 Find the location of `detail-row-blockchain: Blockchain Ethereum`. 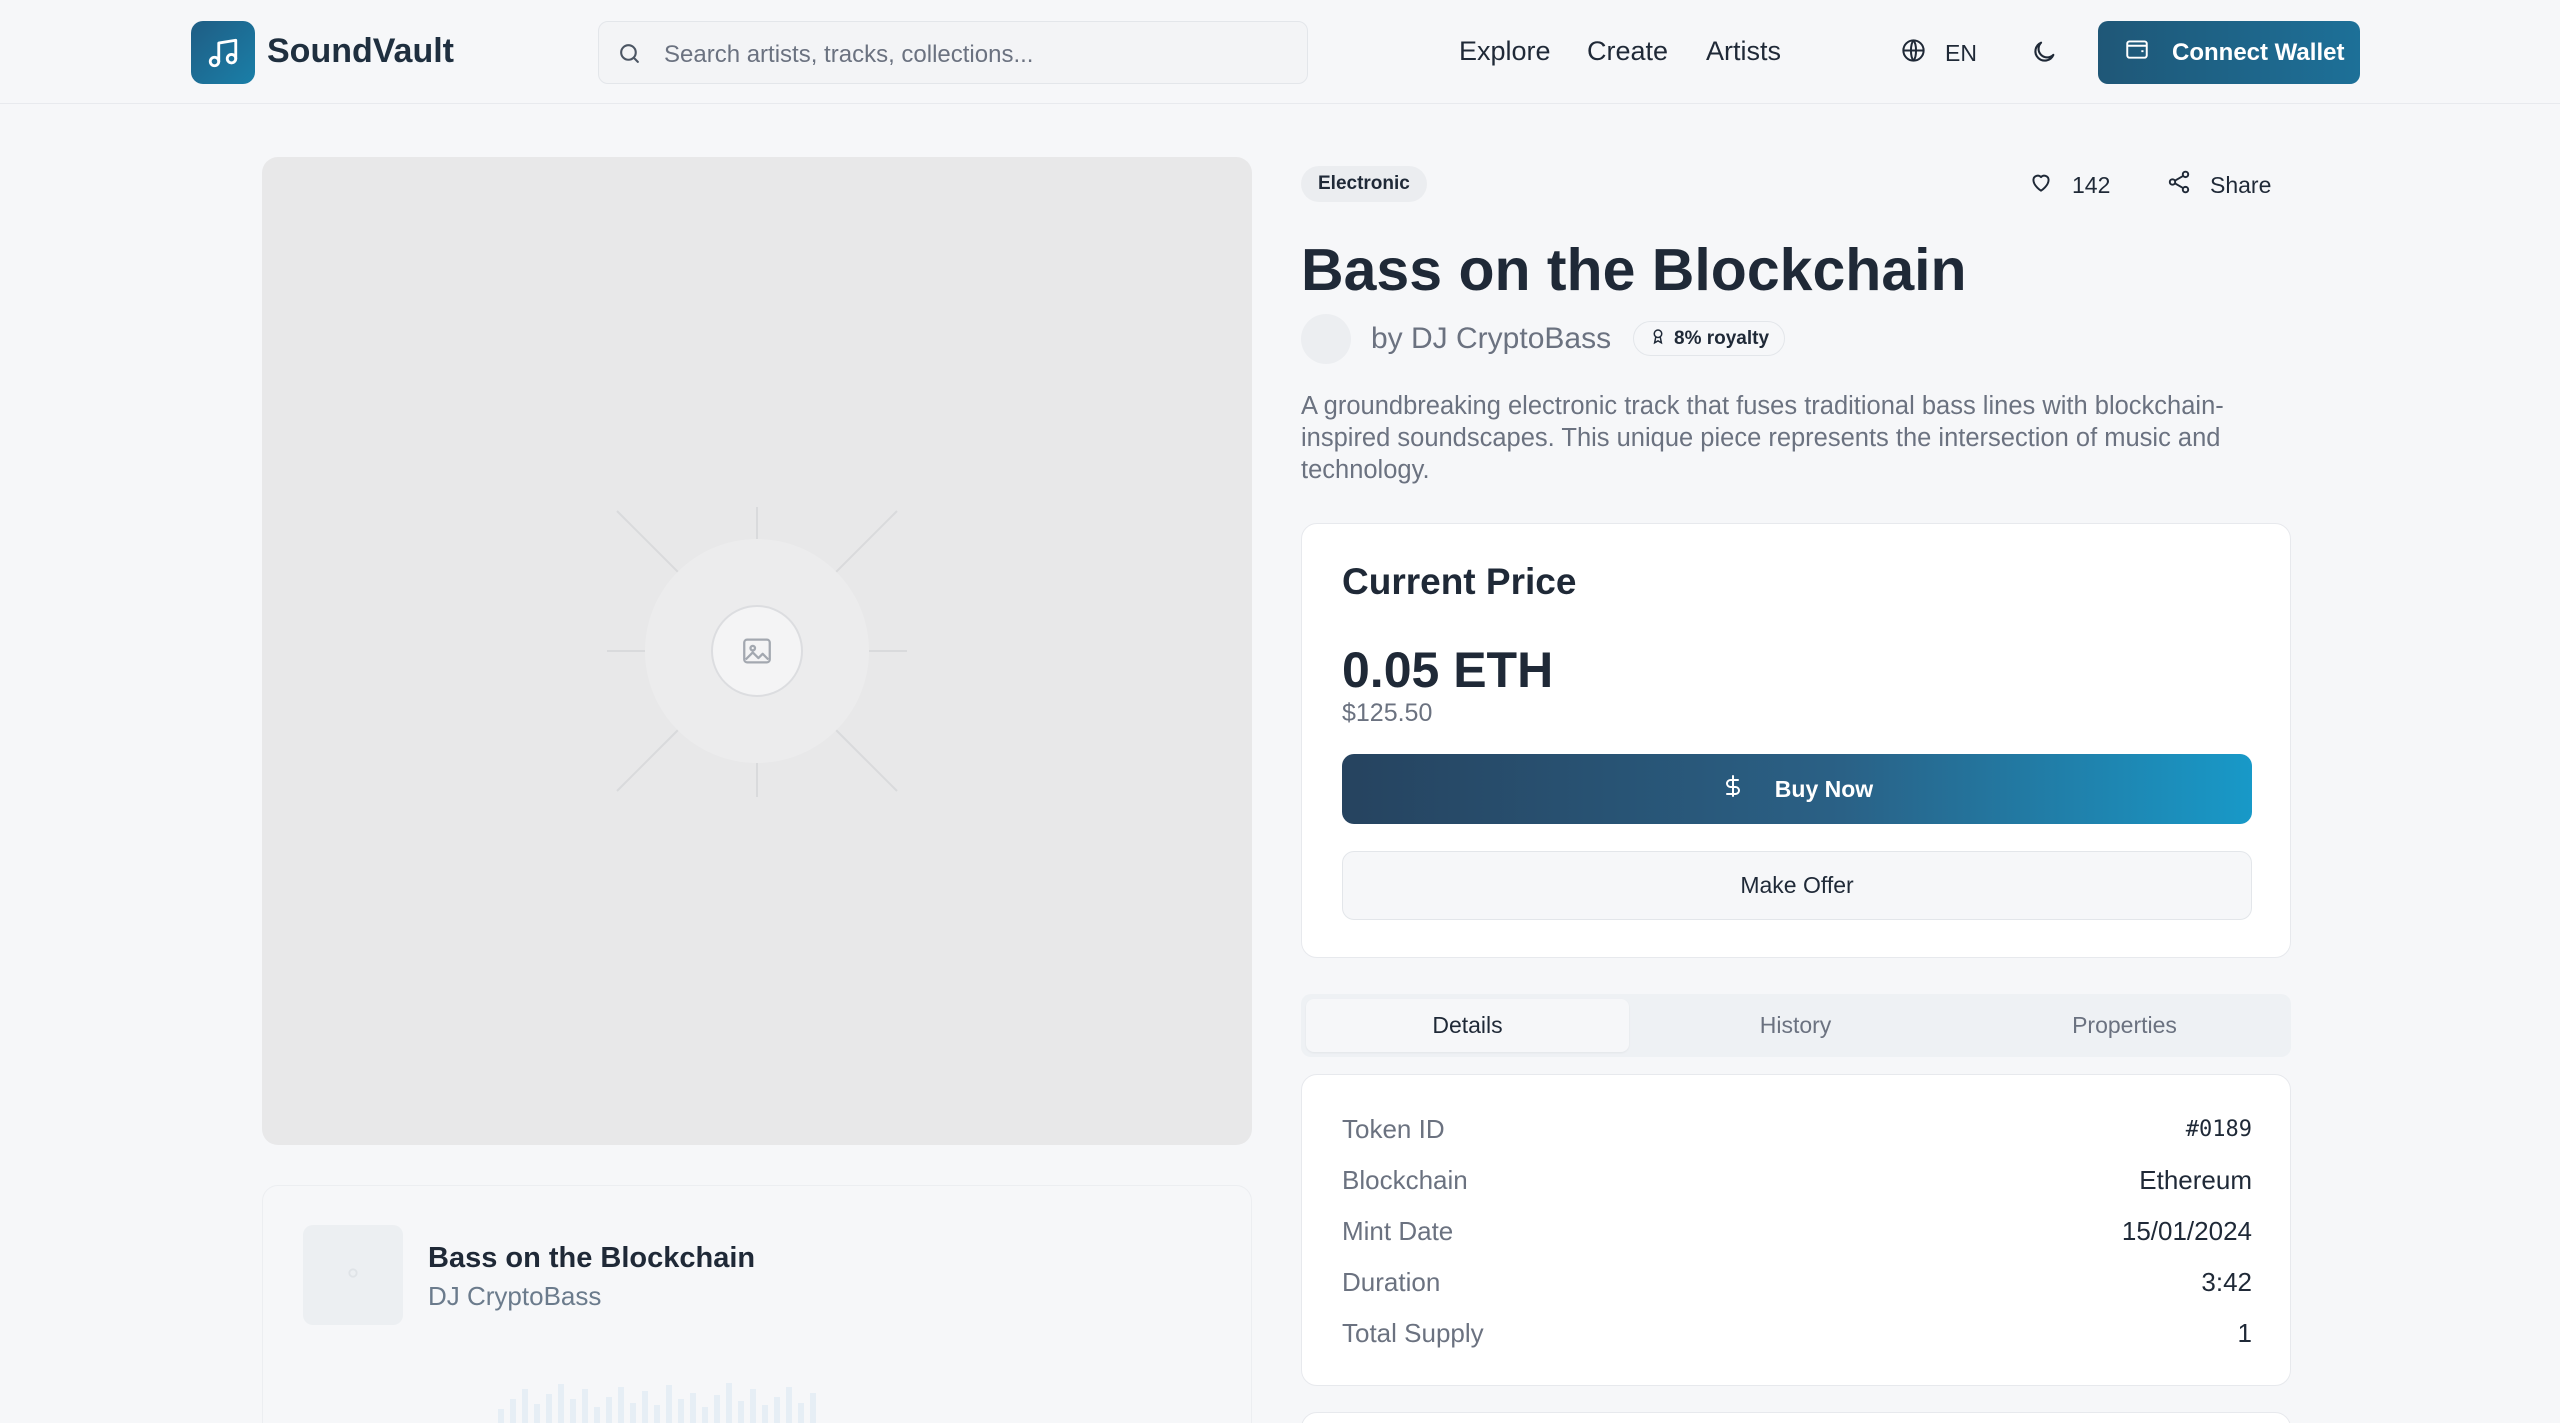

detail-row-blockchain: Blockchain Ethereum is located at coordinates (1797, 1180).